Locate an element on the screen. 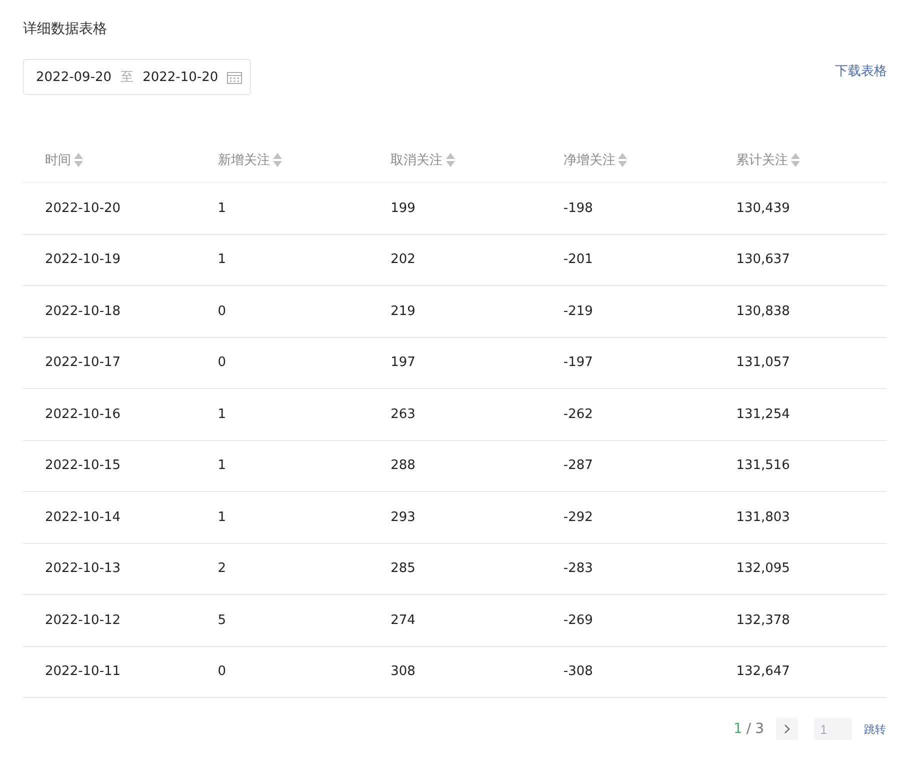 The image size is (912, 758). table-cell: 132,378 is located at coordinates (763, 620).